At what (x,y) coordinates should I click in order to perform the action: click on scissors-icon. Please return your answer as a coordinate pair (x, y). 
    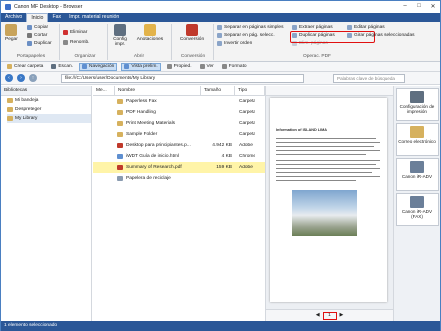
    Looking at the image, I should click on (29, 35).